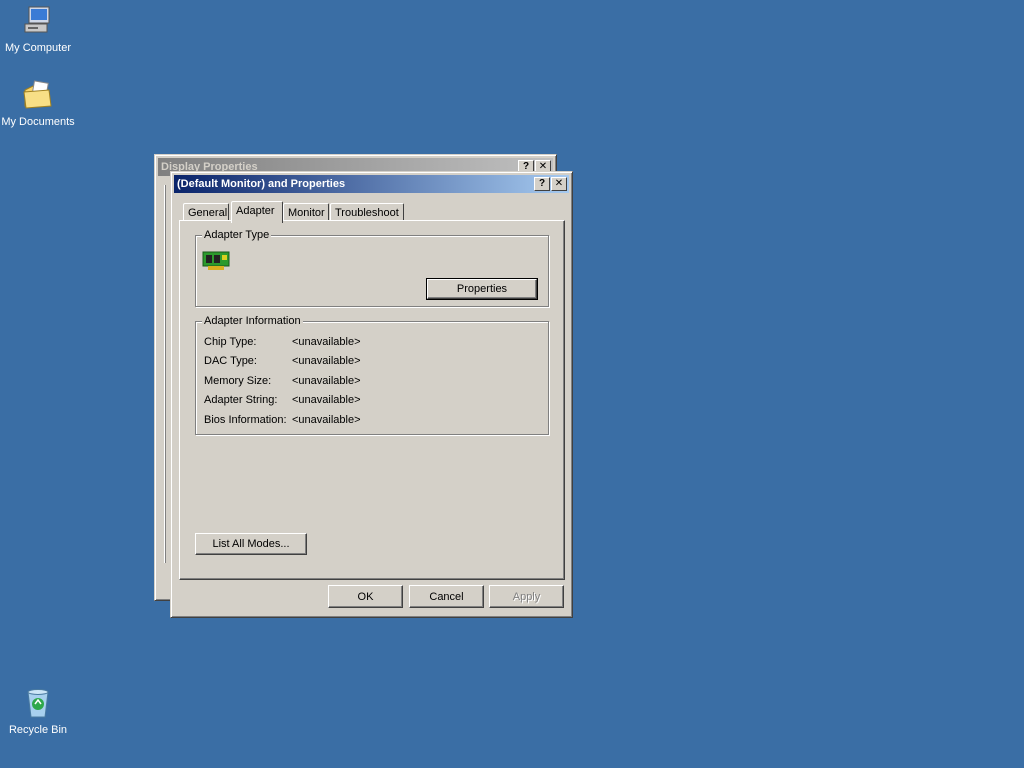 The height and width of the screenshot is (768, 1024). Describe the element at coordinates (38, 122) in the screenshot. I see `desktop-icon-label: My Documents` at that location.